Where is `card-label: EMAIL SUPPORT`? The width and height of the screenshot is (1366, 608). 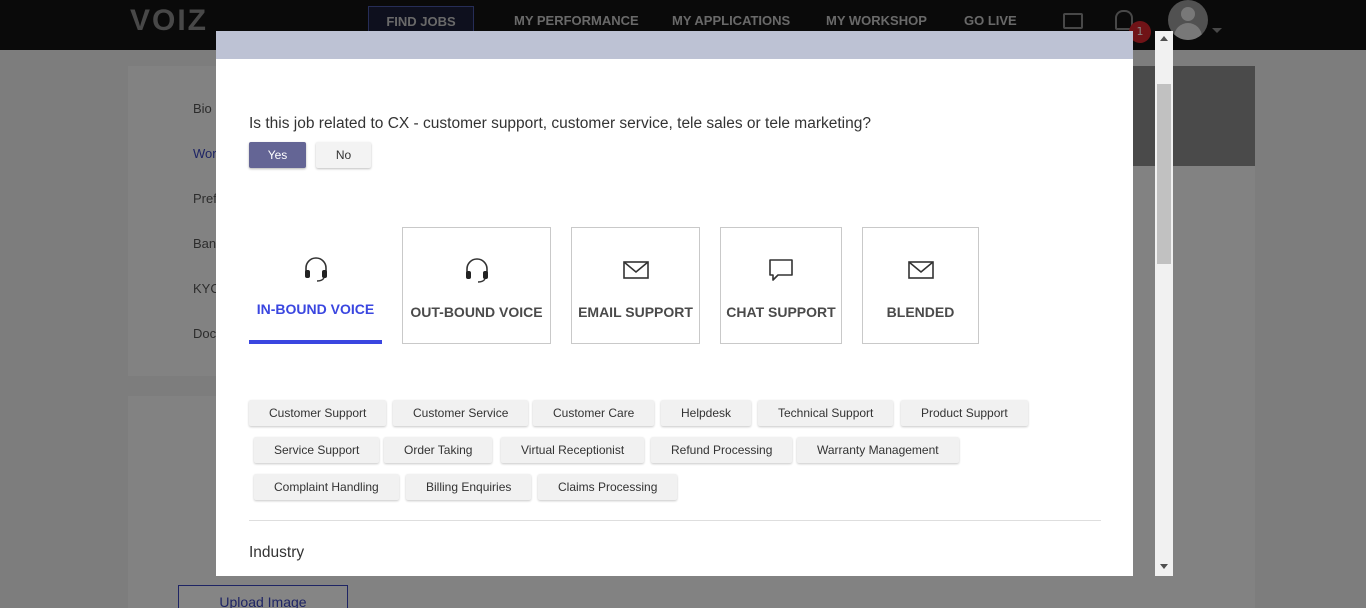
card-label: EMAIL SUPPORT is located at coordinates (635, 312).